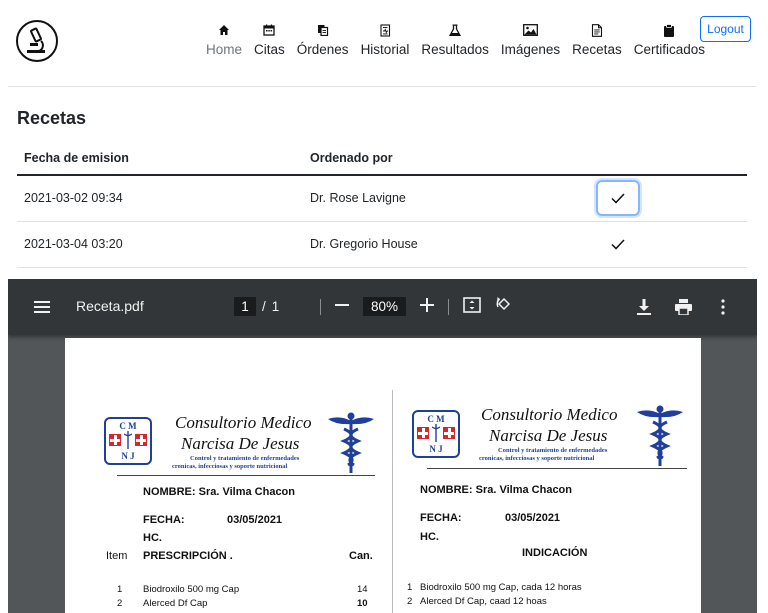 The height and width of the screenshot is (613, 768). Describe the element at coordinates (382, 86) in the screenshot. I see `header-divider` at that location.